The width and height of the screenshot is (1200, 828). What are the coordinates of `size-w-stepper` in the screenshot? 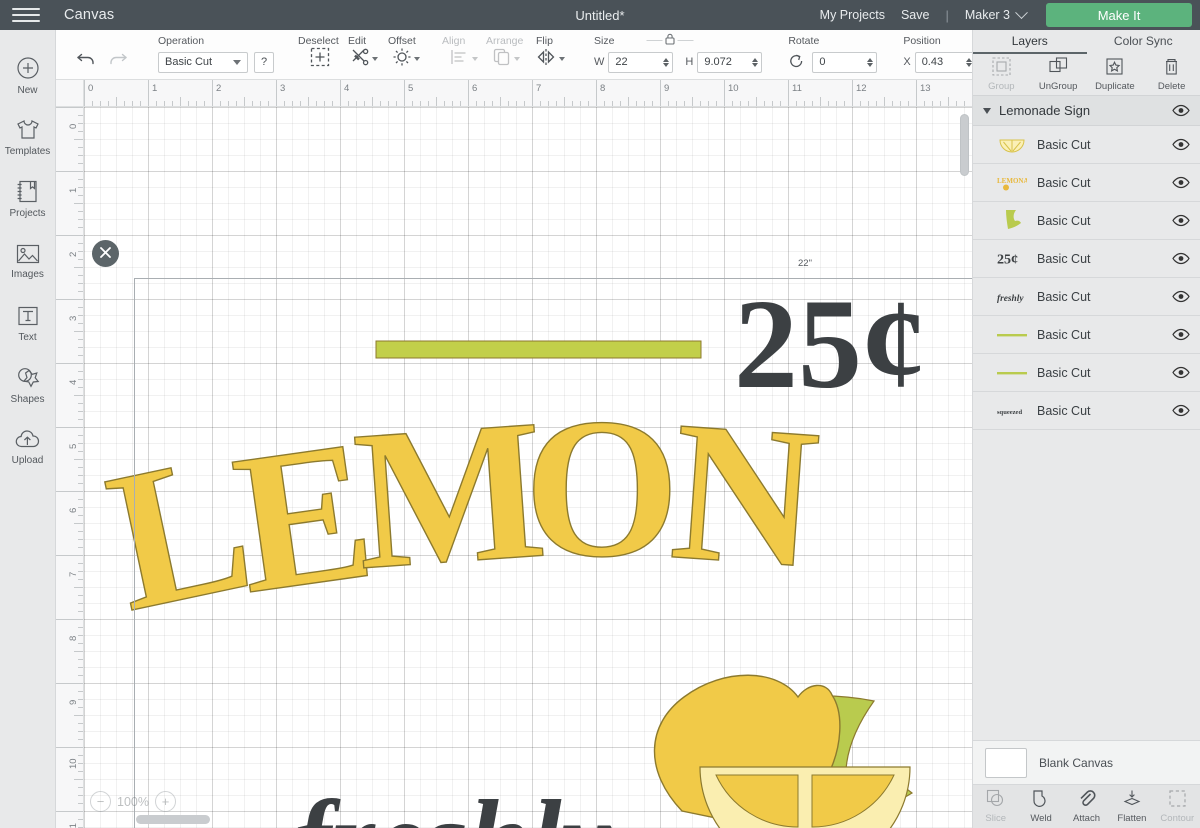 It's located at (666, 62).